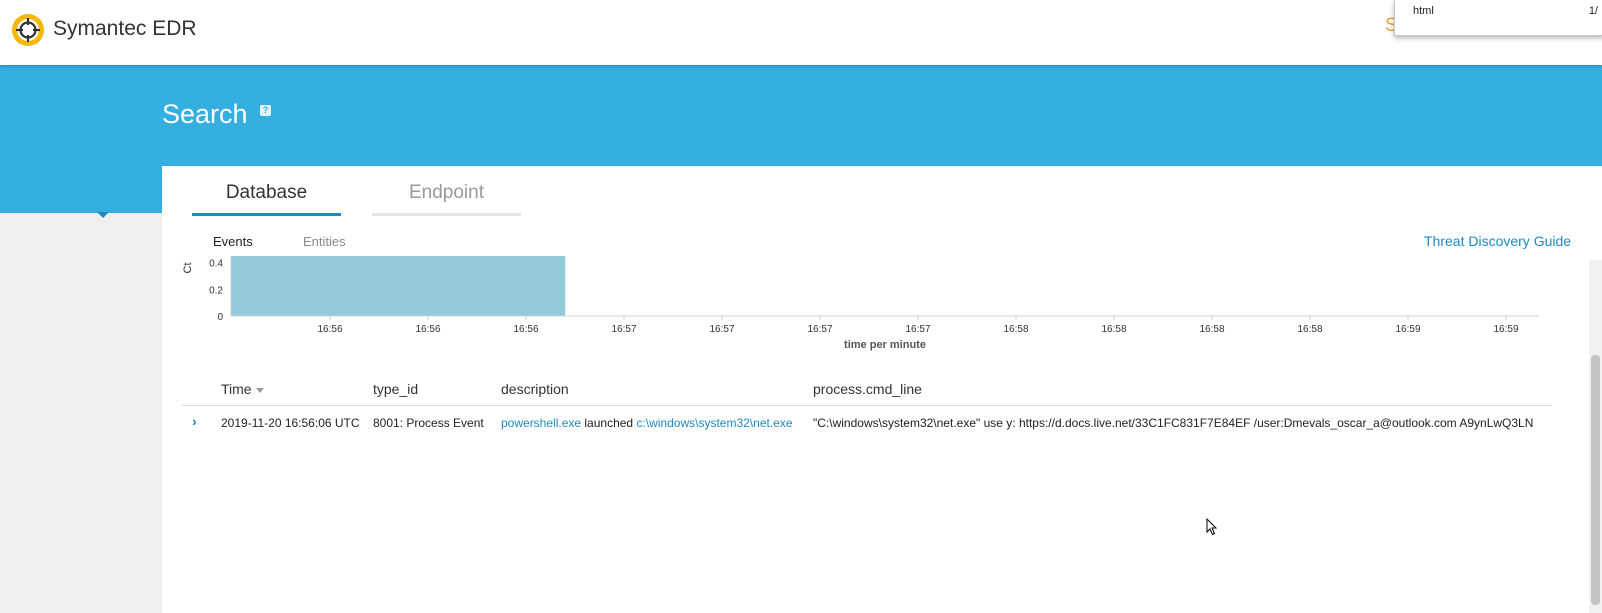 The height and width of the screenshot is (613, 1602). Describe the element at coordinates (216, 264) in the screenshot. I see `chart-y-tick-label: 0.4` at that location.